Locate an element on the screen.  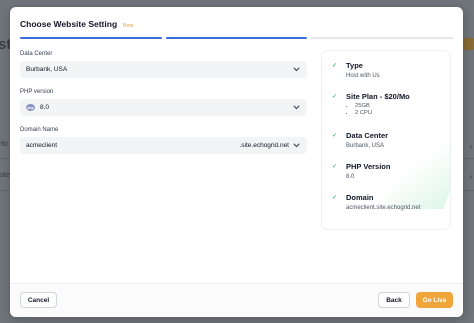
domain-name-input is located at coordinates (86, 145).